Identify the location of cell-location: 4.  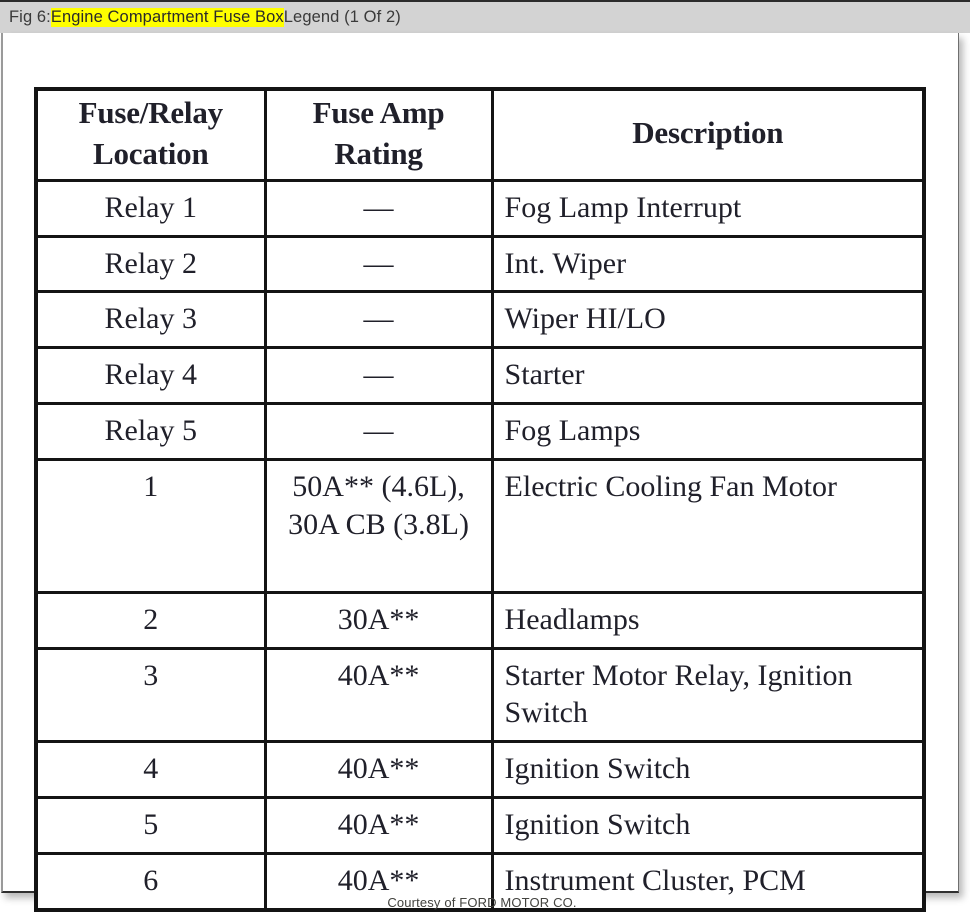
(150, 769).